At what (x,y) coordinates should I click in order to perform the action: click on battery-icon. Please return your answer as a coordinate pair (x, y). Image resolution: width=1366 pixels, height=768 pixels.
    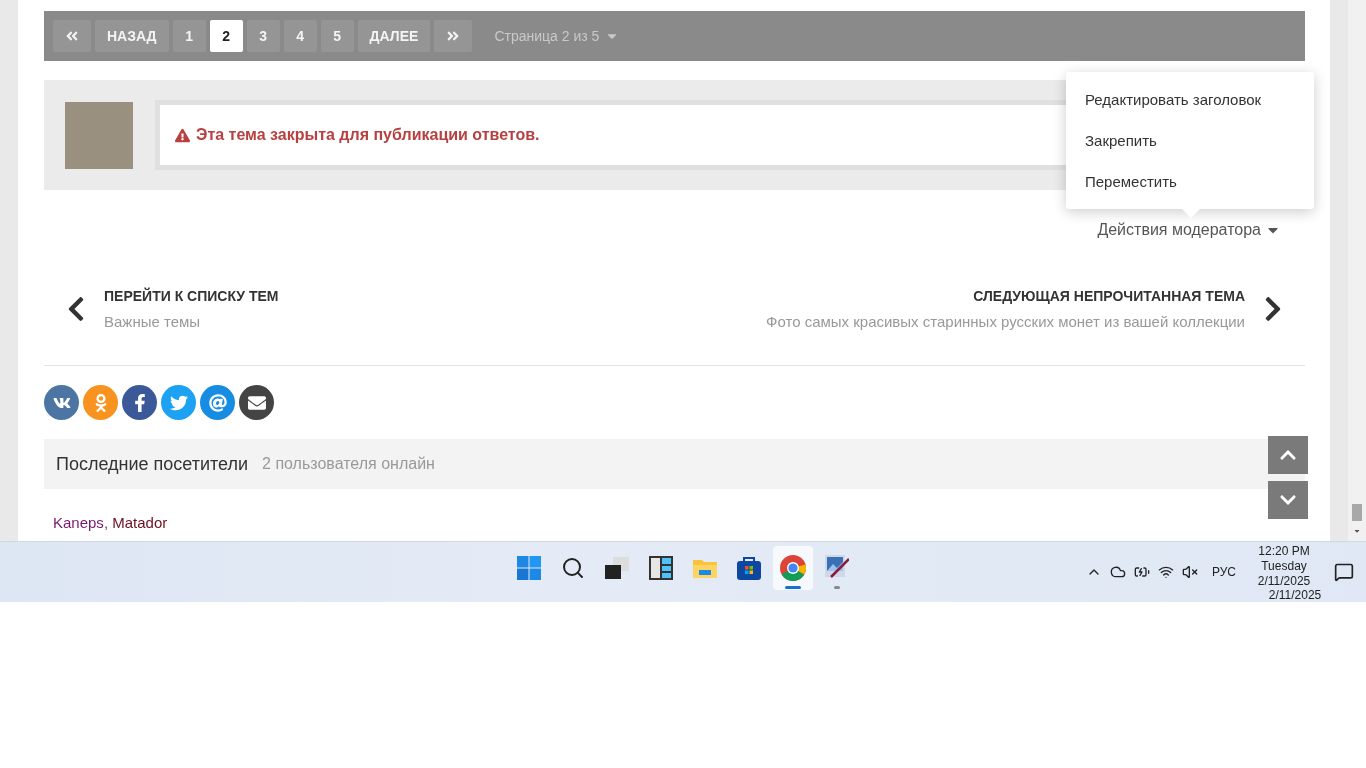
    Looking at the image, I should click on (1142, 572).